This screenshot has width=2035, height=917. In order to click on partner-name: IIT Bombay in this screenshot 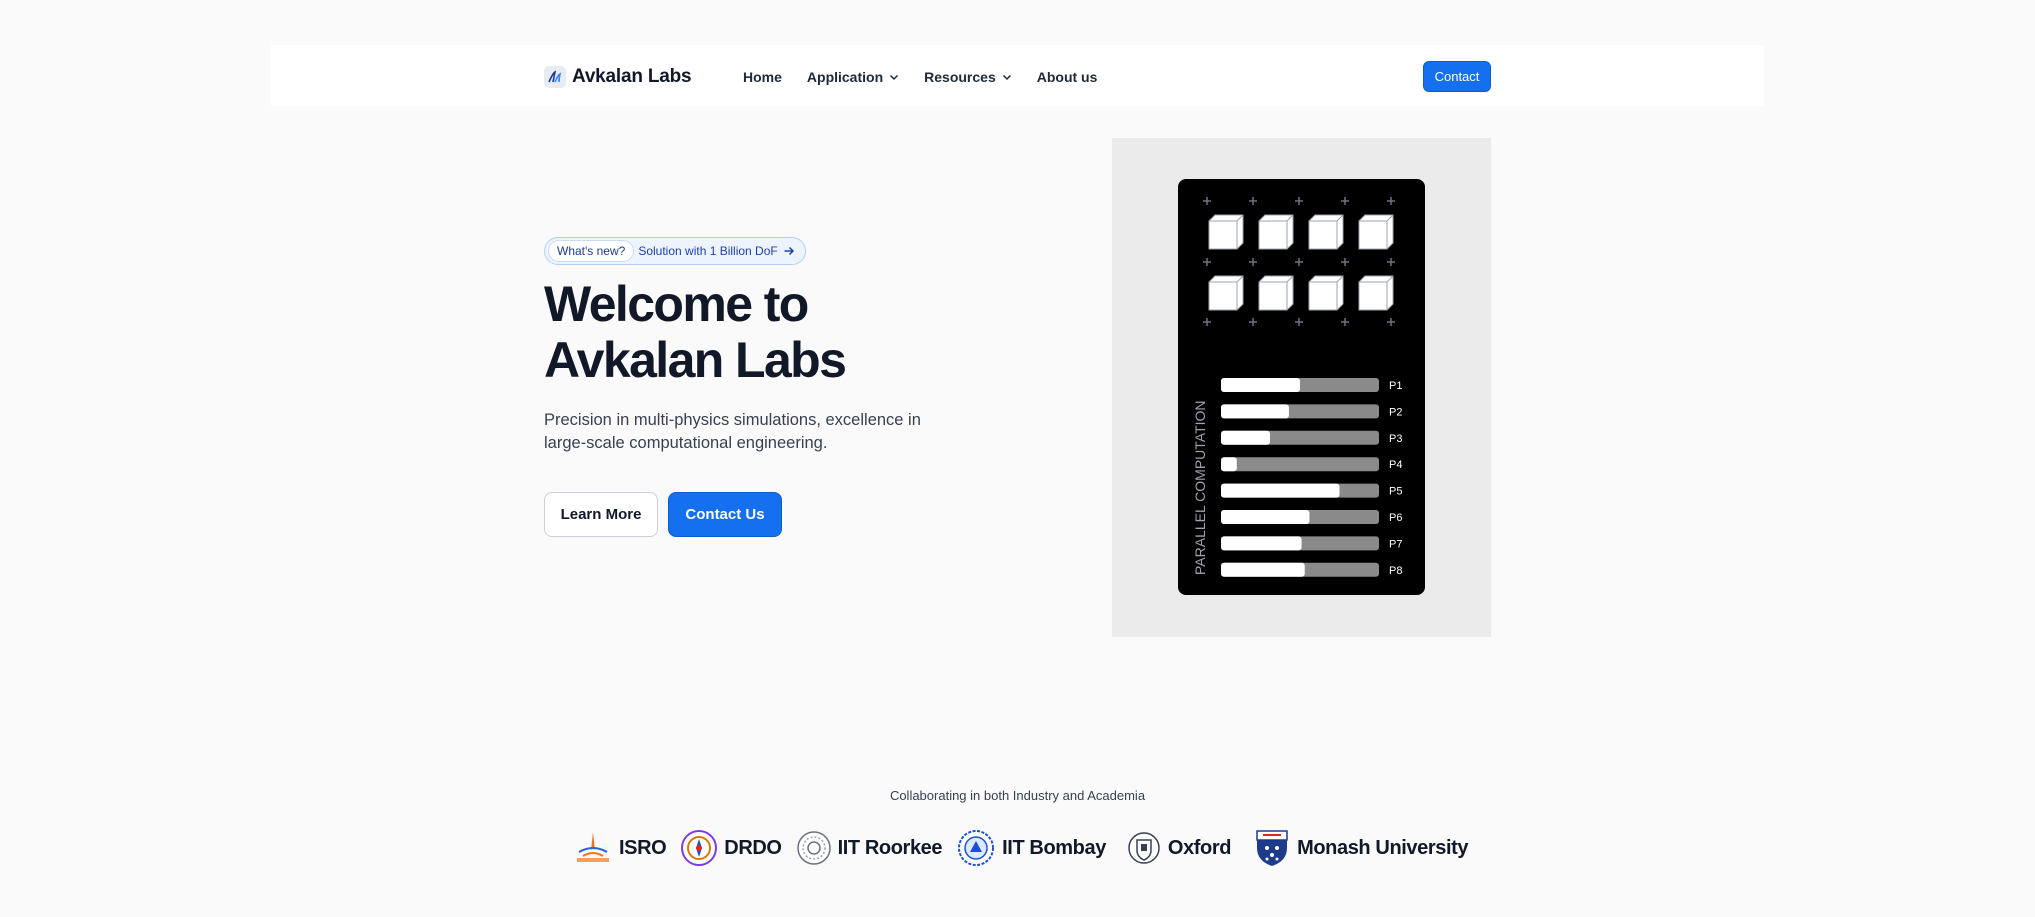, I will do `click(1054, 847)`.